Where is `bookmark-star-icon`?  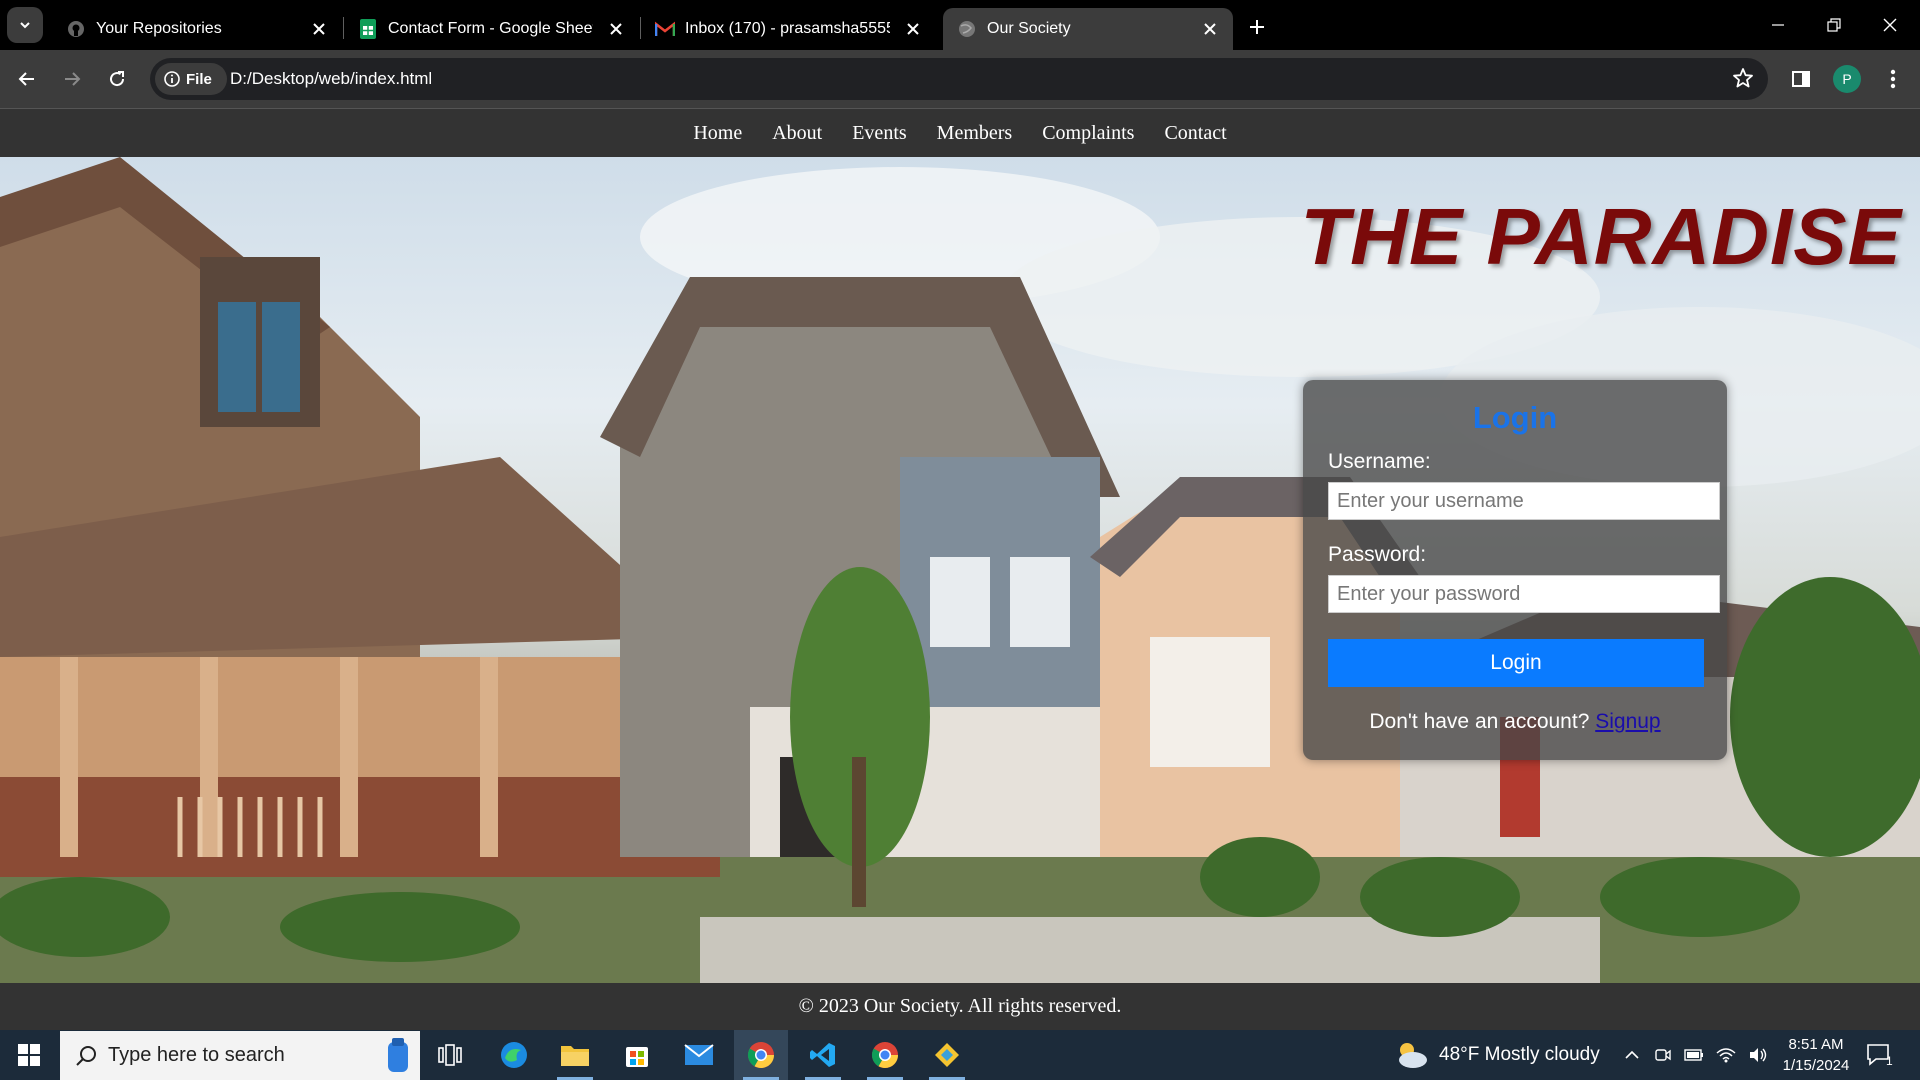 bookmark-star-icon is located at coordinates (1743, 80).